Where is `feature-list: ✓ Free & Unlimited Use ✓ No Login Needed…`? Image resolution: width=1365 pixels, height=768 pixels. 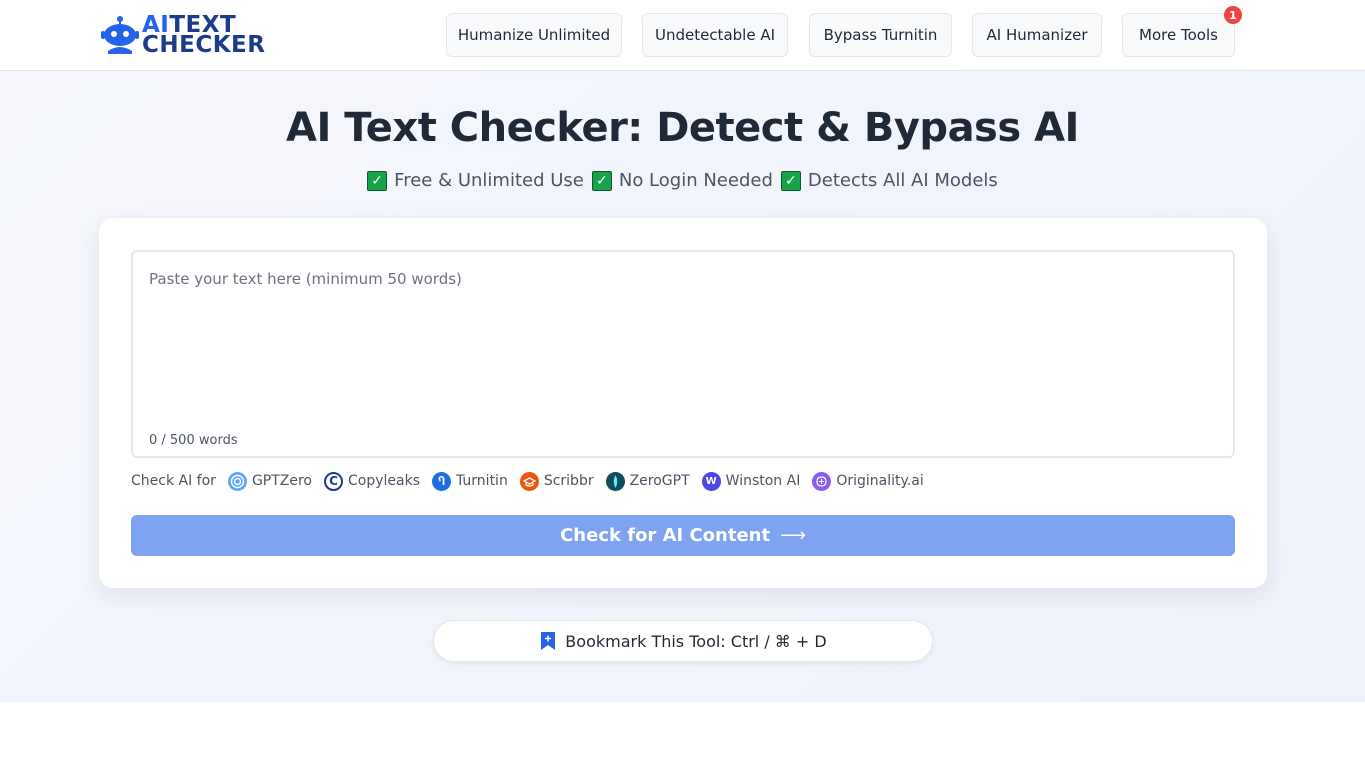 feature-list: ✓ Free & Unlimited Use ✓ No Login Needed… is located at coordinates (682, 180).